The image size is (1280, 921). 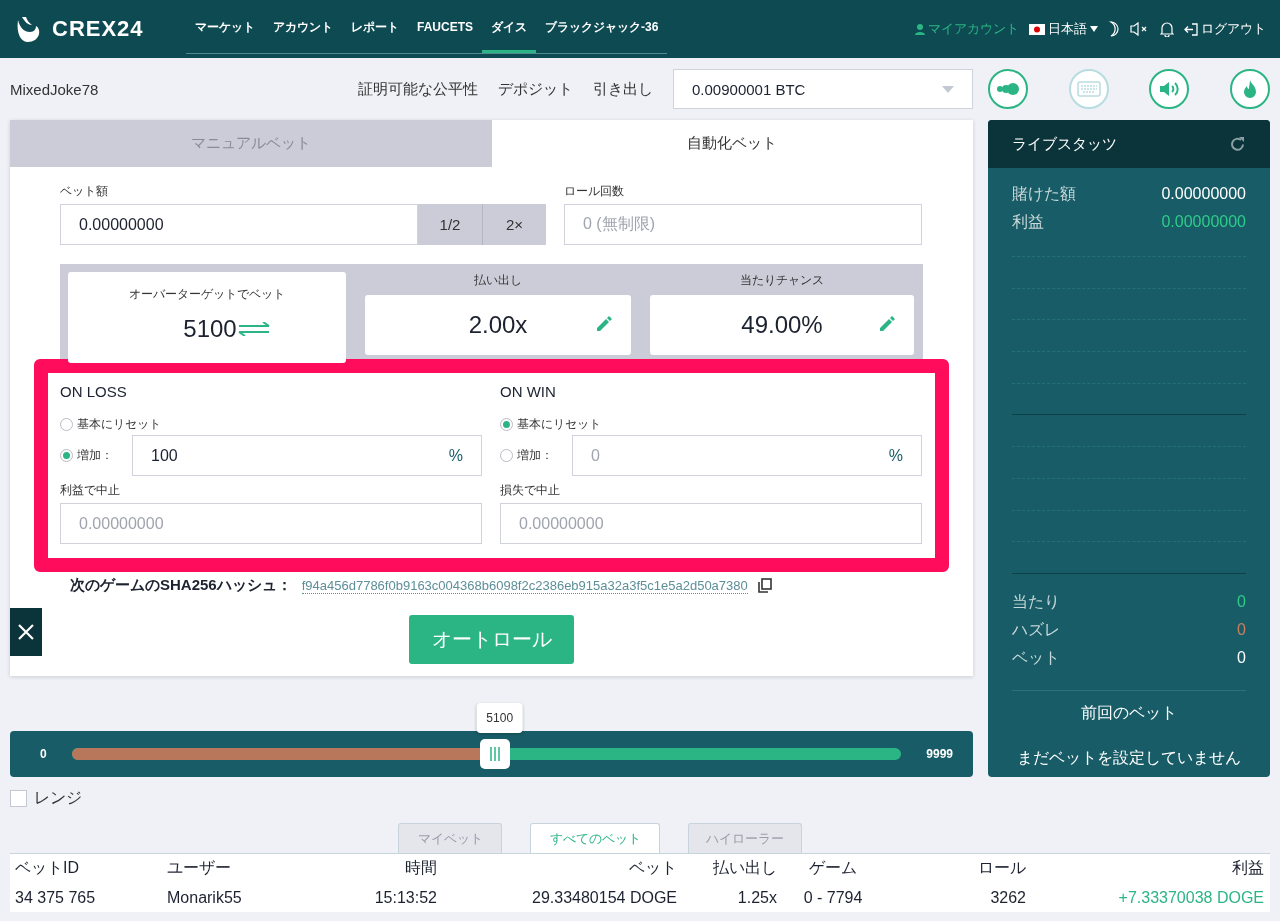 What do you see at coordinates (1036, 658) in the screenshot?
I see `stat-label: ベット` at bounding box center [1036, 658].